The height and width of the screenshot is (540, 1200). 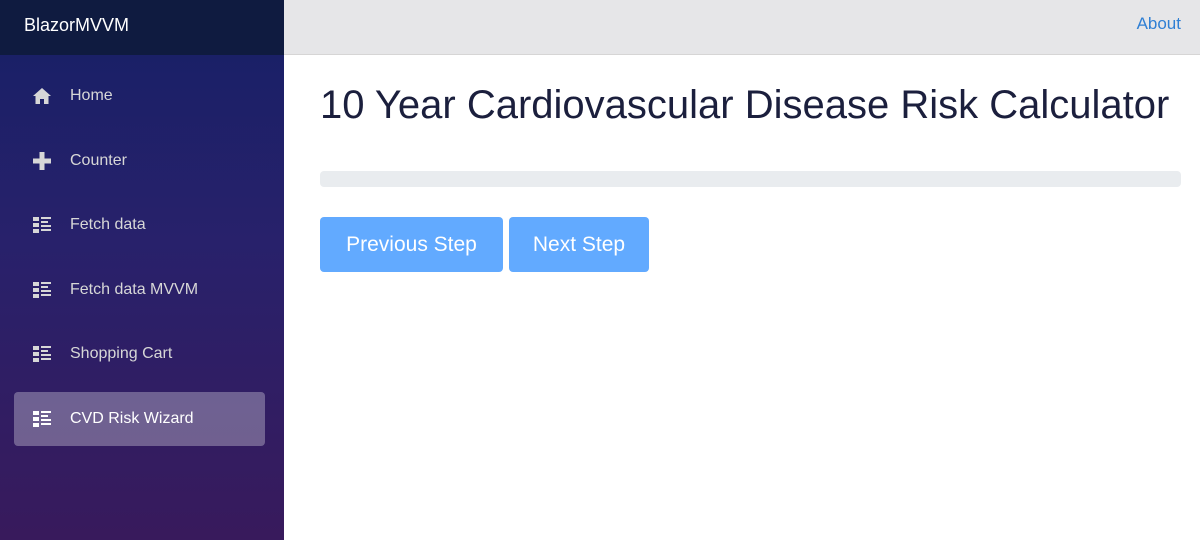 What do you see at coordinates (1159, 24) in the screenshot?
I see `about-link: About` at bounding box center [1159, 24].